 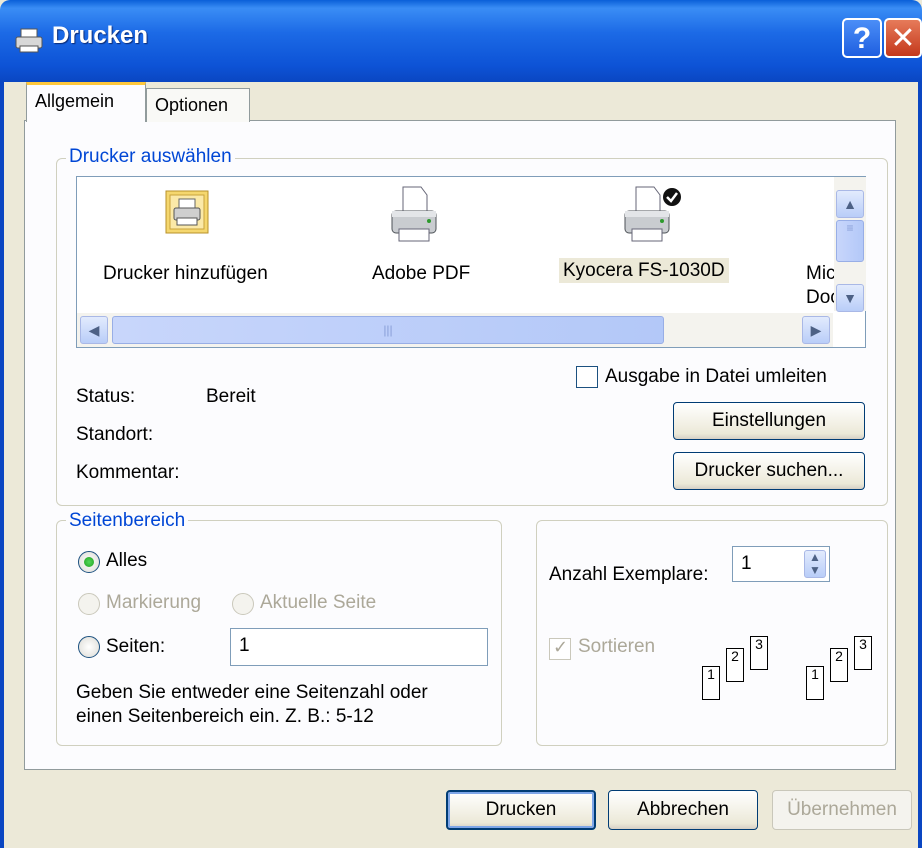 I want to click on radio-pages-label: Seiten:, so click(x=135, y=647).